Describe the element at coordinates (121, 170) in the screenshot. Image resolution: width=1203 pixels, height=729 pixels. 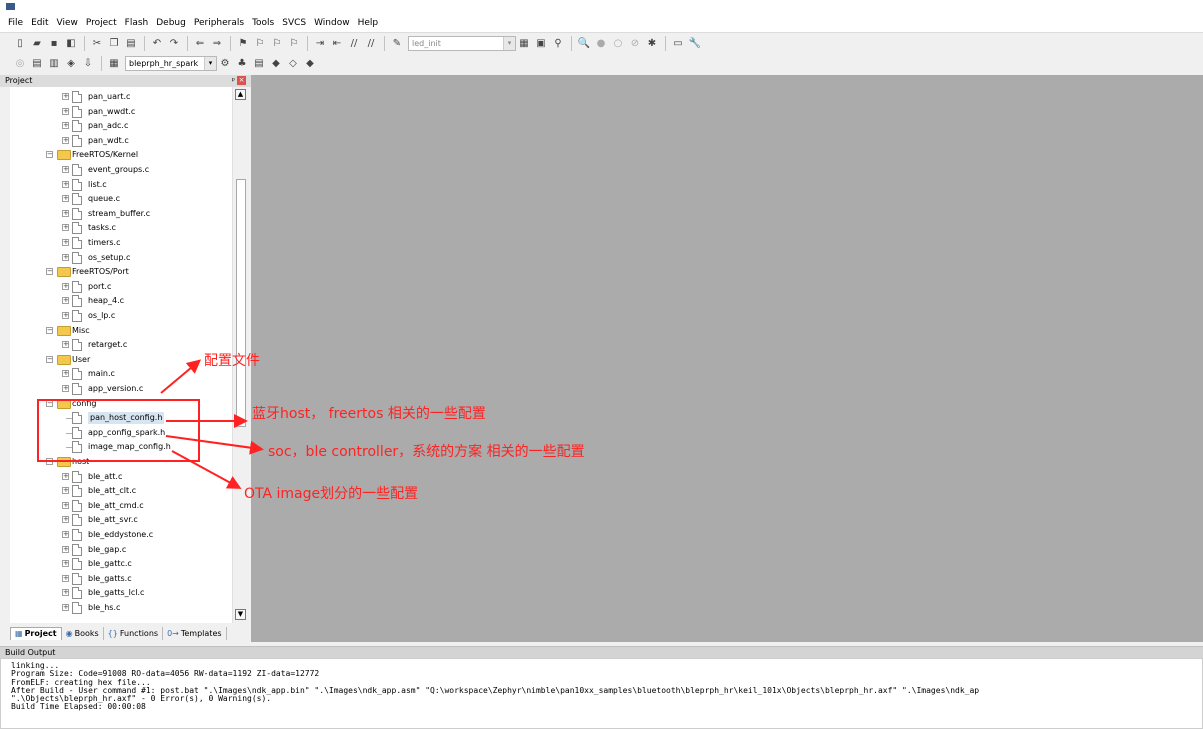
I see `tree-file: + event_groups.c` at that location.